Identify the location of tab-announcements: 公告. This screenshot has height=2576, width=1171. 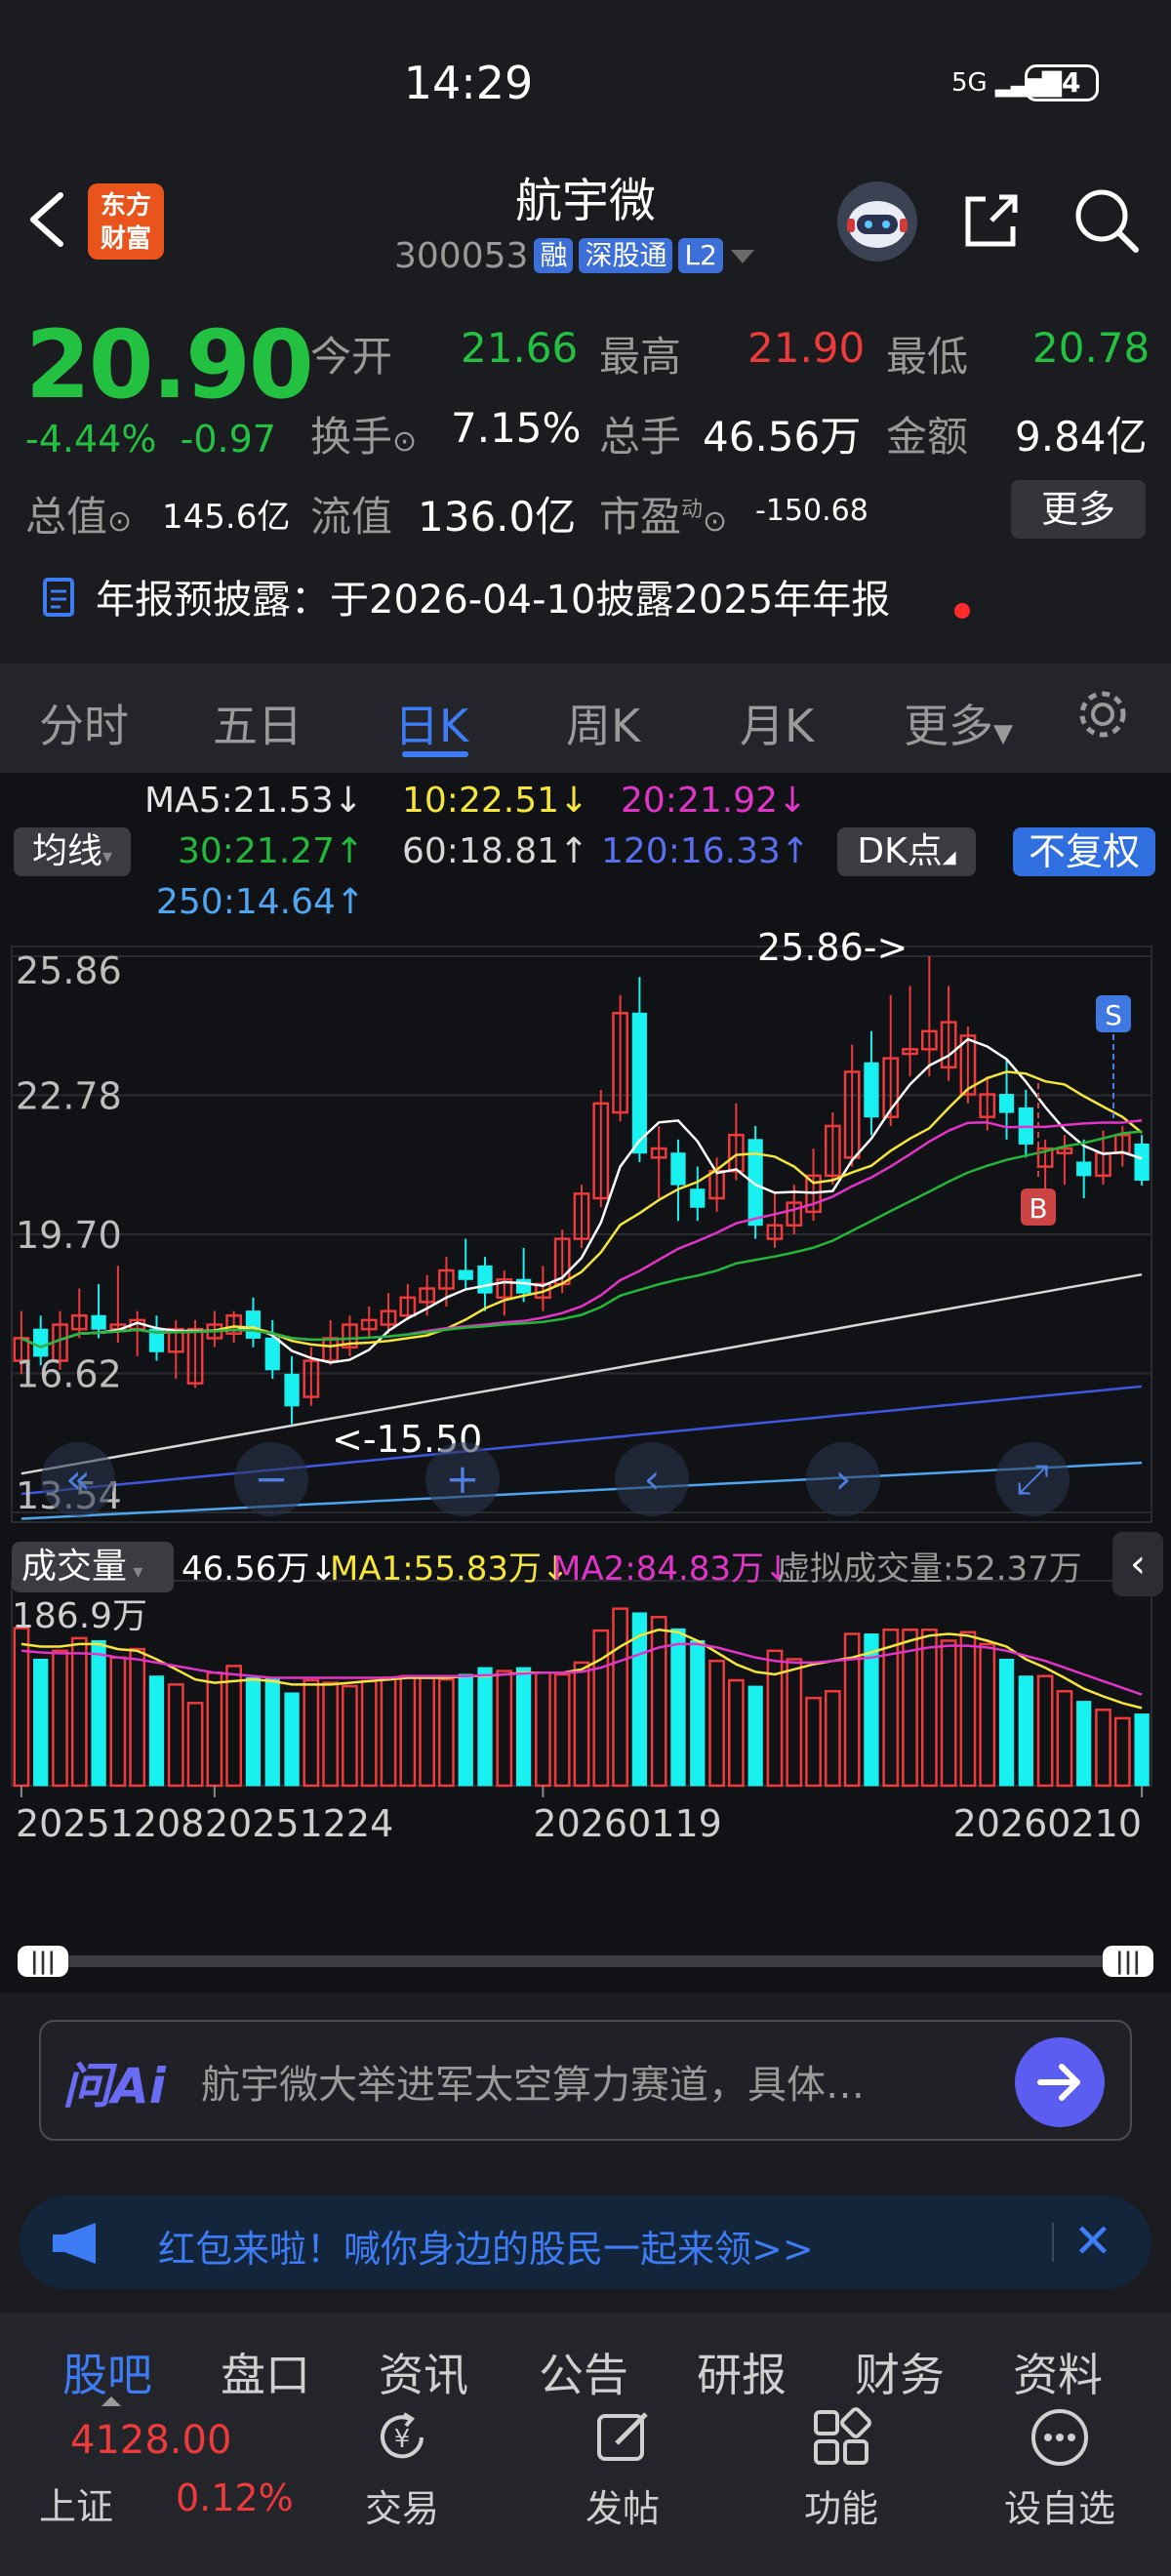
(583, 2372).